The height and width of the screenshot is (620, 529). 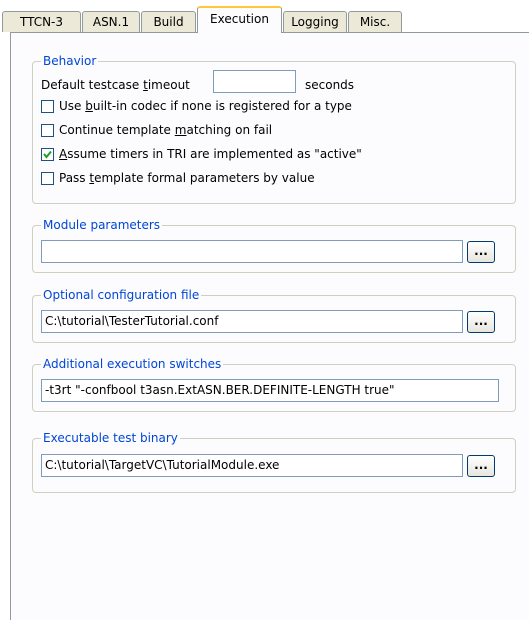 I want to click on pass-by-value-checkbox, so click(x=47, y=178).